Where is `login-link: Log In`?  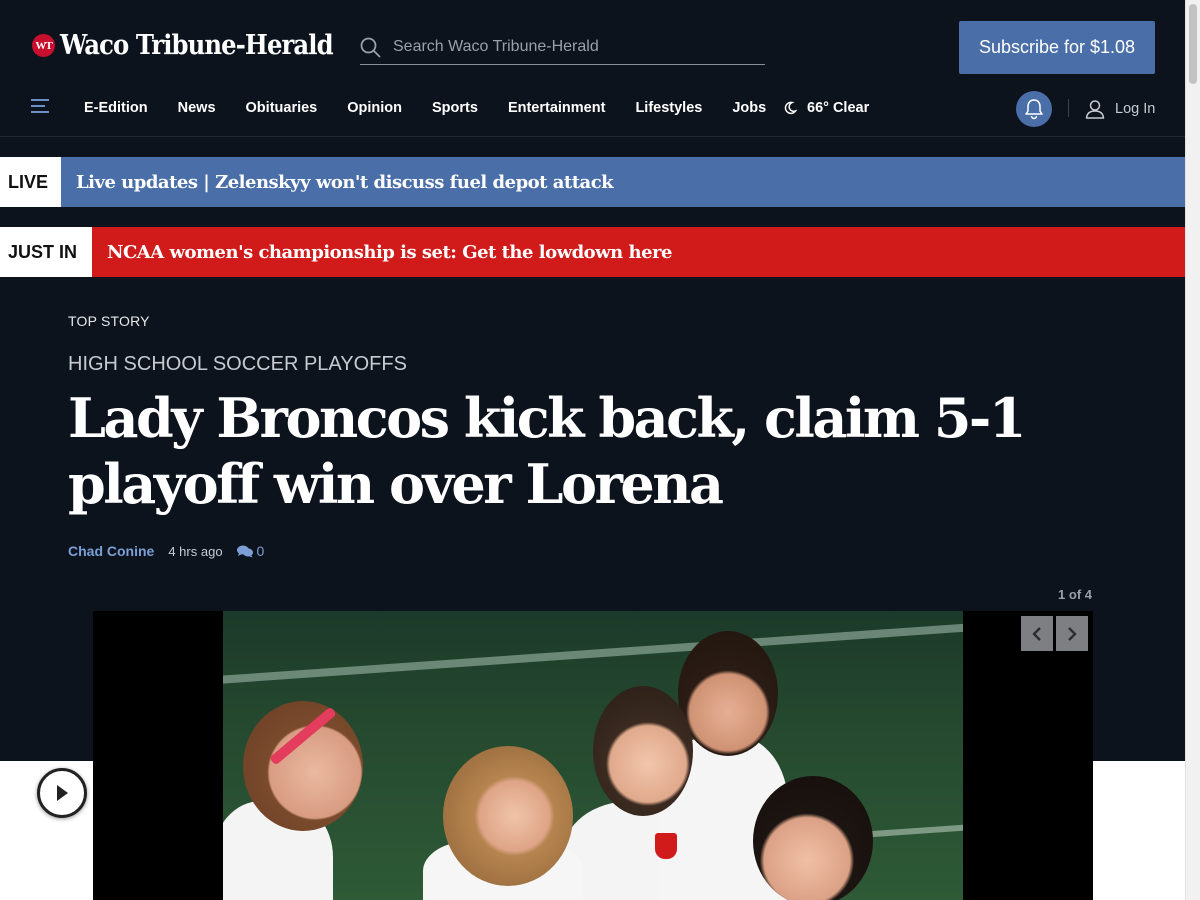
login-link: Log In is located at coordinates (1120, 109).